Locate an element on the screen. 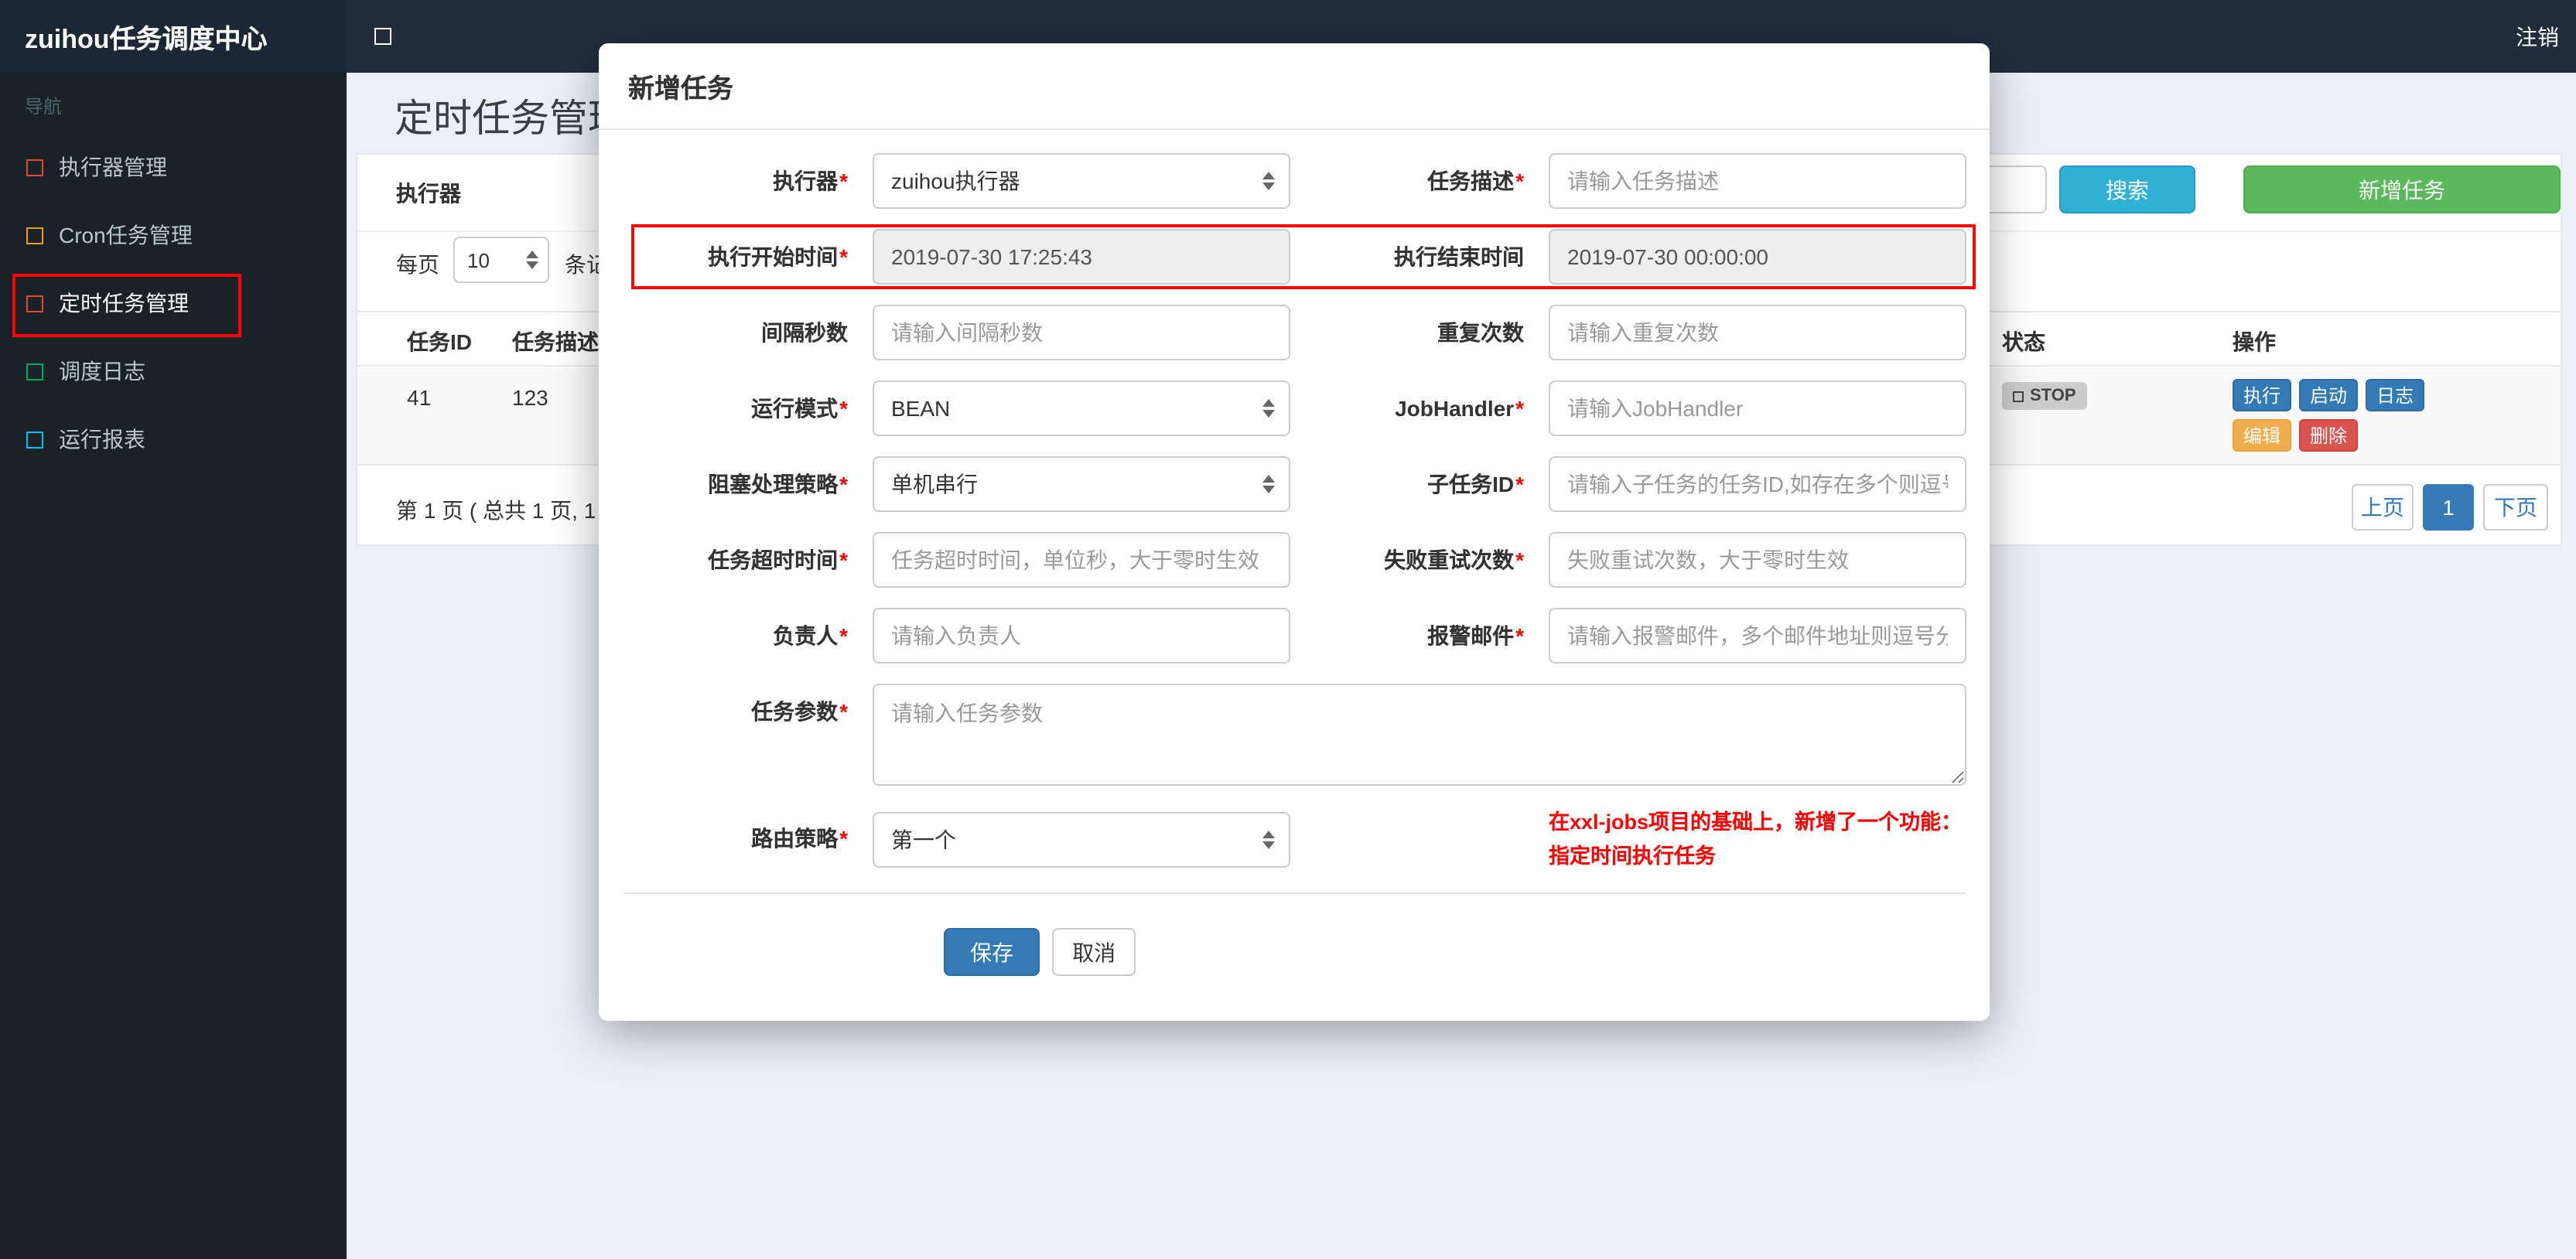  sidebar-item-label: 定时任务管理 is located at coordinates (124, 304).